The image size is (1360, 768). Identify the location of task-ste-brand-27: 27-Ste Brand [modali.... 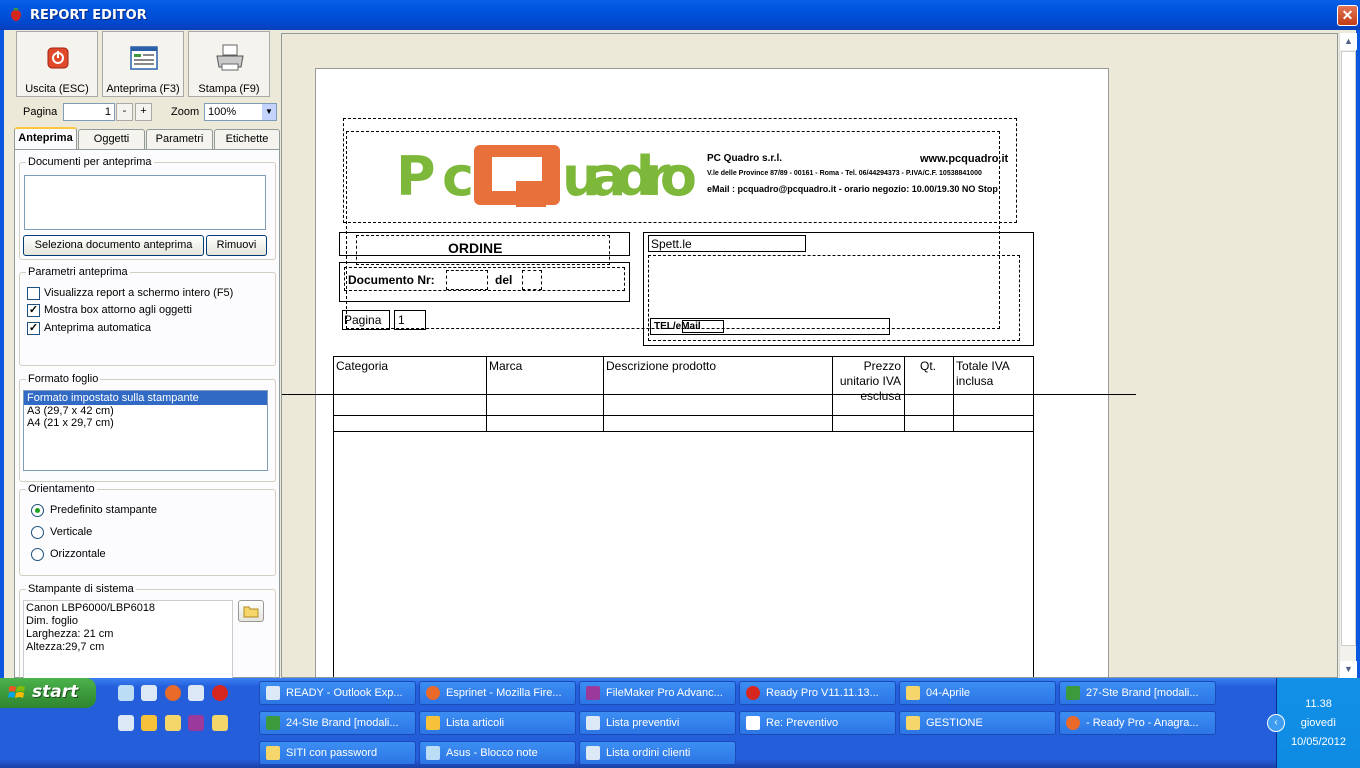
(1137, 693).